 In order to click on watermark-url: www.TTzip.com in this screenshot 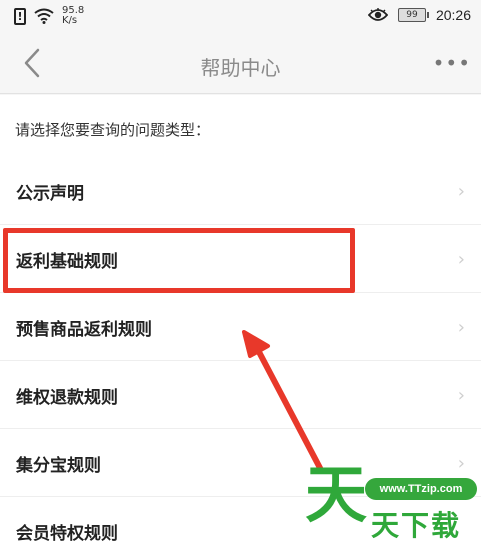, I will do `click(421, 489)`.